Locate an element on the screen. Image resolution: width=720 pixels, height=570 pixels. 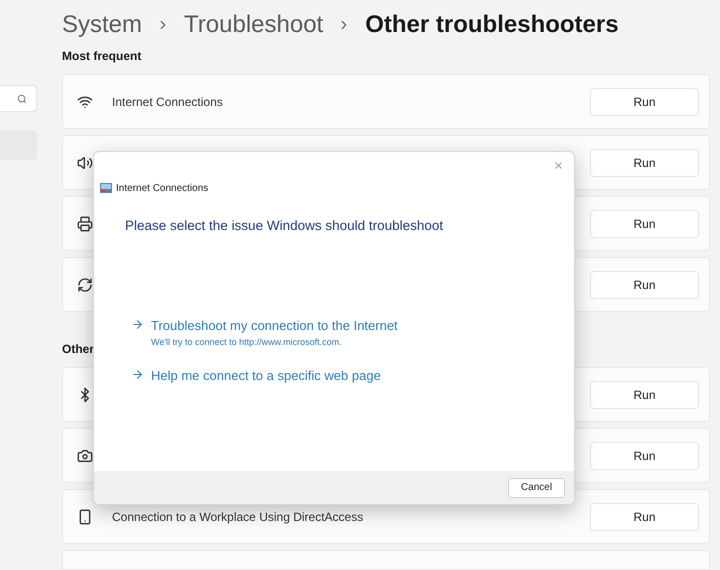
troubleshooter-name: Internet Connections is located at coordinates (167, 102).